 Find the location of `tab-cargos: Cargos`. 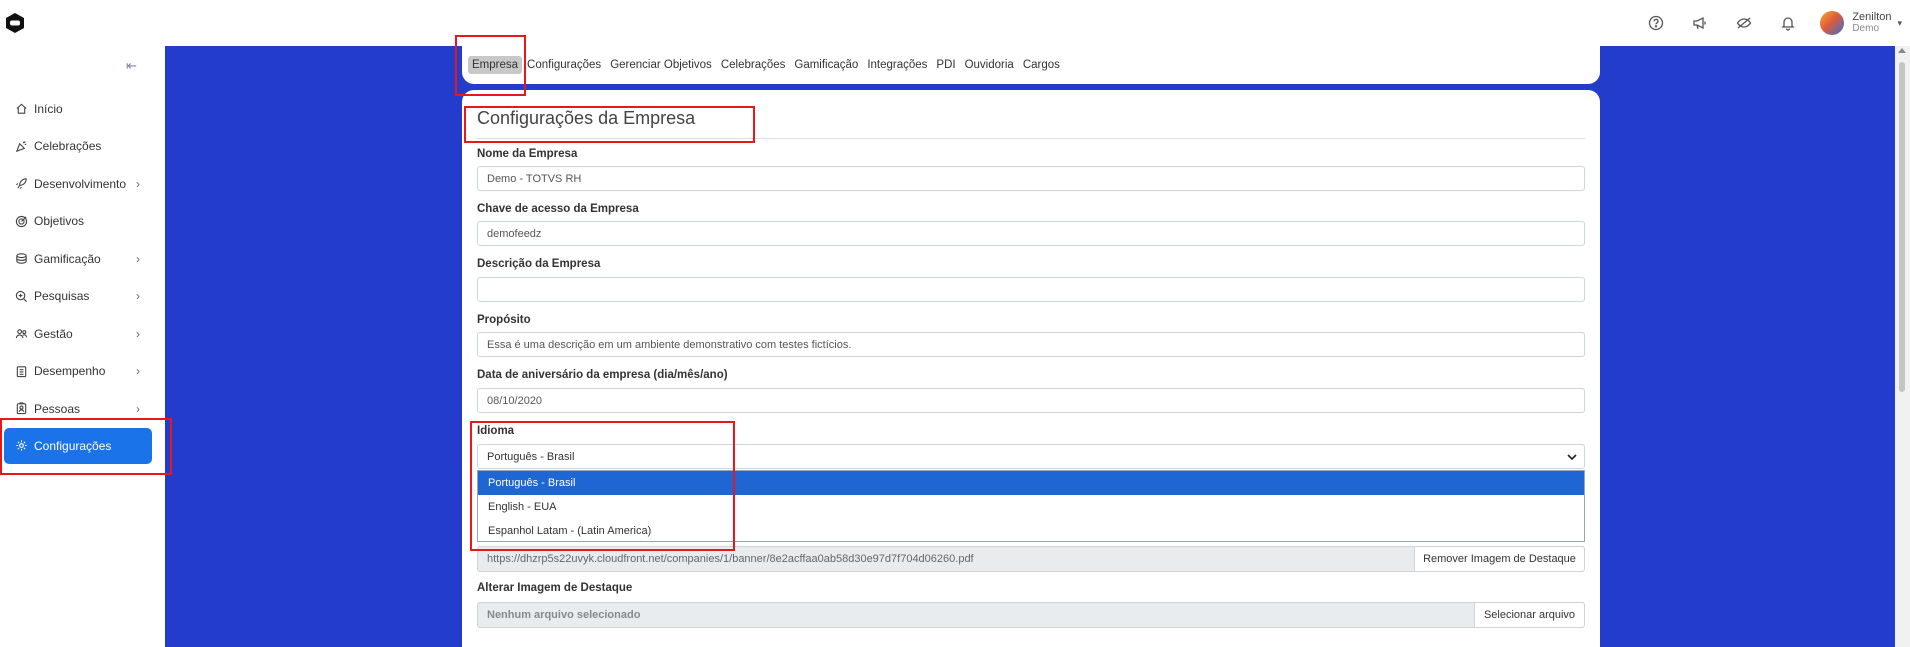

tab-cargos: Cargos is located at coordinates (1041, 65).